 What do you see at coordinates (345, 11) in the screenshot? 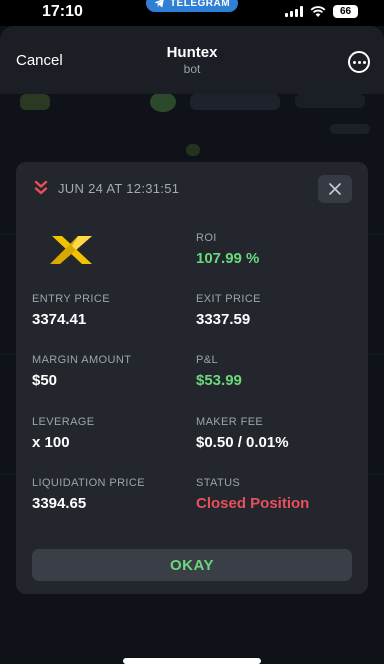
I see `battery-indicator: 66` at bounding box center [345, 11].